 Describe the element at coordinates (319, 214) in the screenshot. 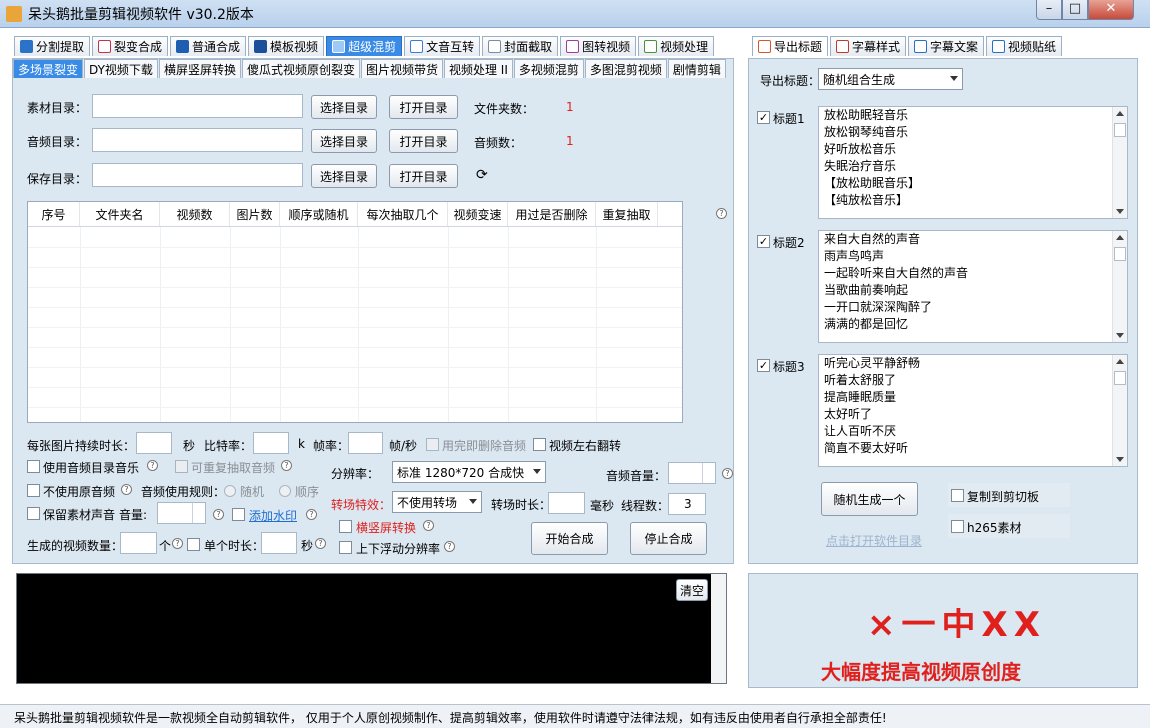

I see `column-header: 顺序或随机` at that location.